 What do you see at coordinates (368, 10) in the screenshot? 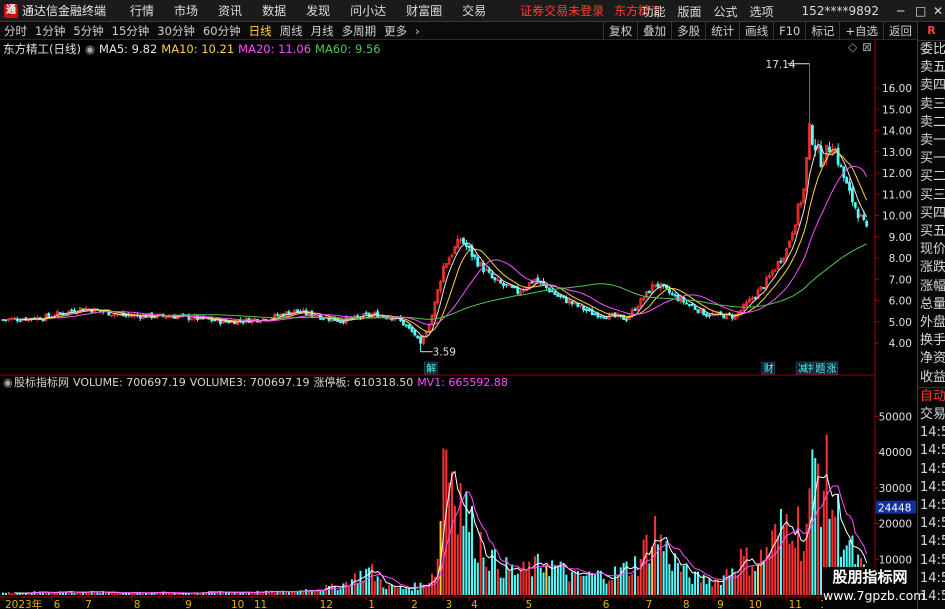
I see `menu-ask: 问小达` at bounding box center [368, 10].